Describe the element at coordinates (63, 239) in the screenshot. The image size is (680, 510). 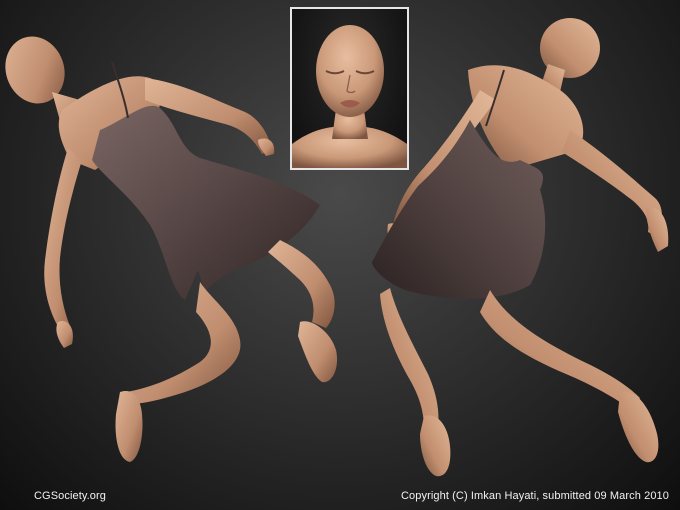
I see `arm-hanging` at that location.